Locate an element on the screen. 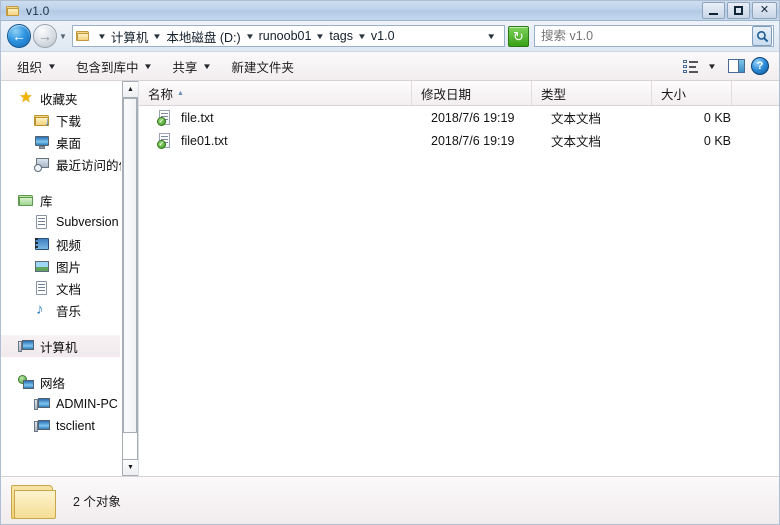 The height and width of the screenshot is (525, 780). list-view-icon is located at coordinates (691, 66).